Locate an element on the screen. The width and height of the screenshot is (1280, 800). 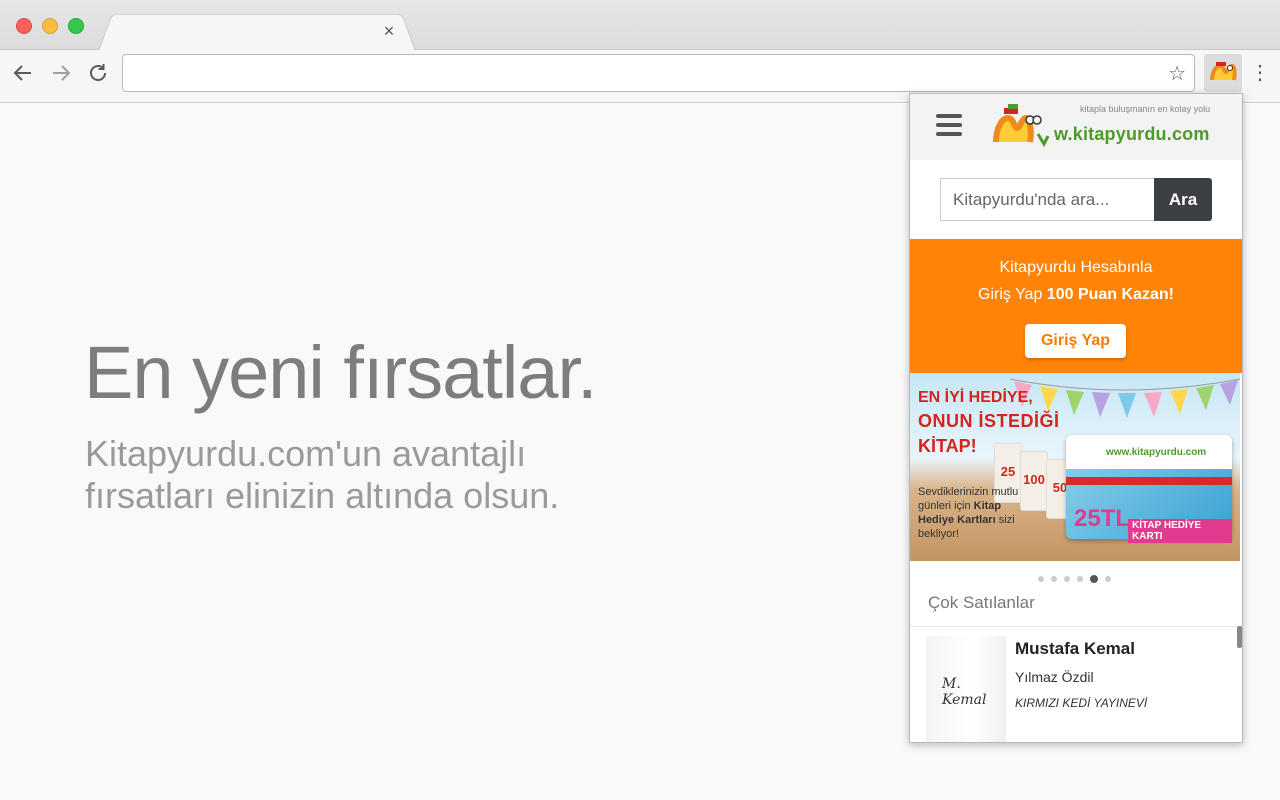
login-button: Giriş Yap is located at coordinates (1075, 341).